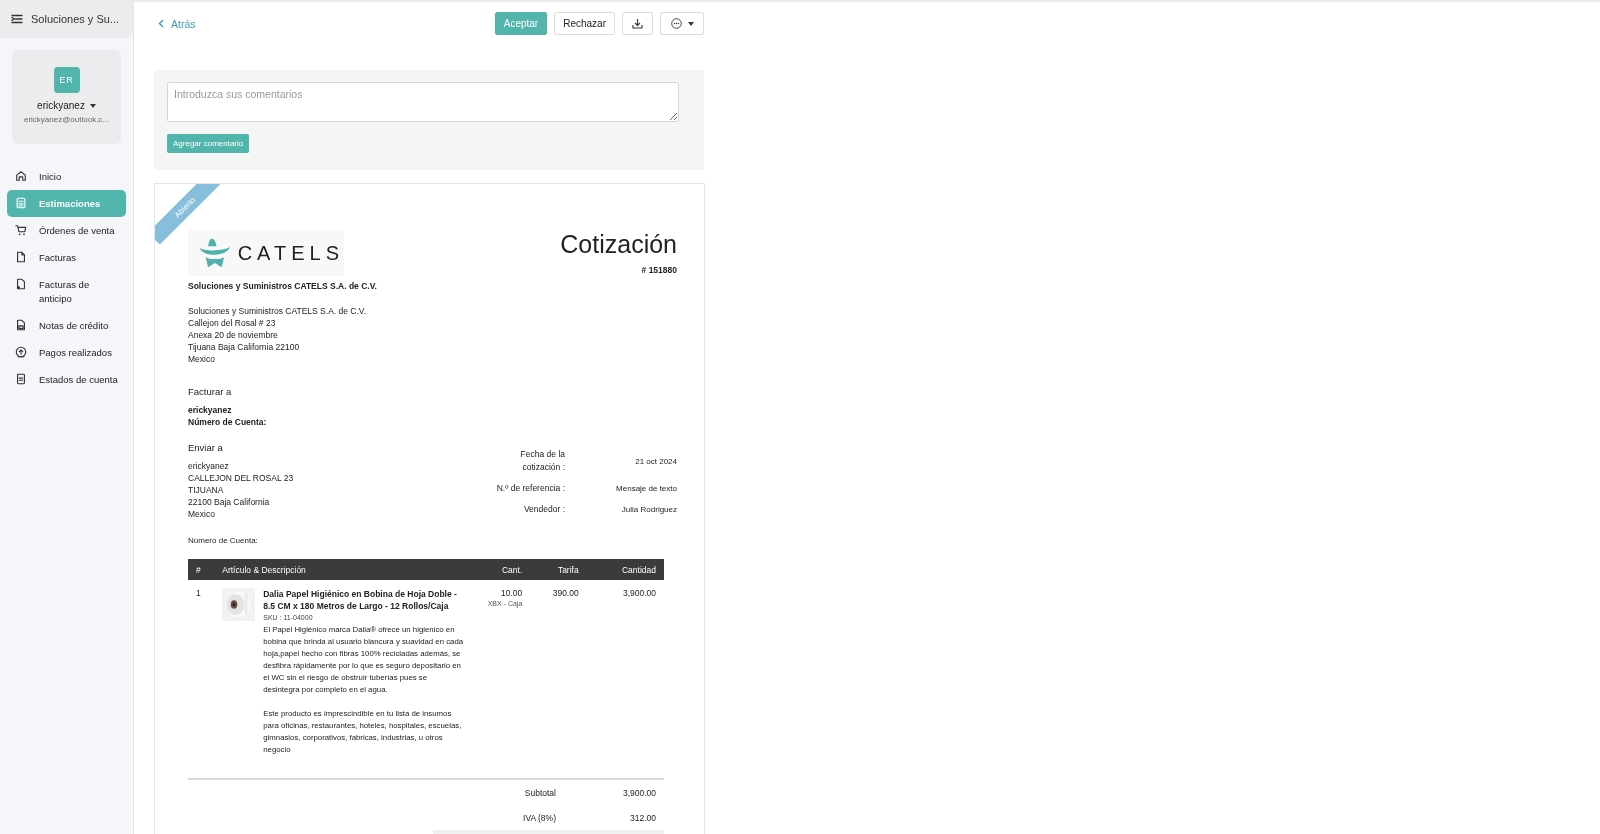 Image resolution: width=1600 pixels, height=834 pixels. What do you see at coordinates (66, 176) in the screenshot?
I see `nav-item: Inicio` at bounding box center [66, 176].